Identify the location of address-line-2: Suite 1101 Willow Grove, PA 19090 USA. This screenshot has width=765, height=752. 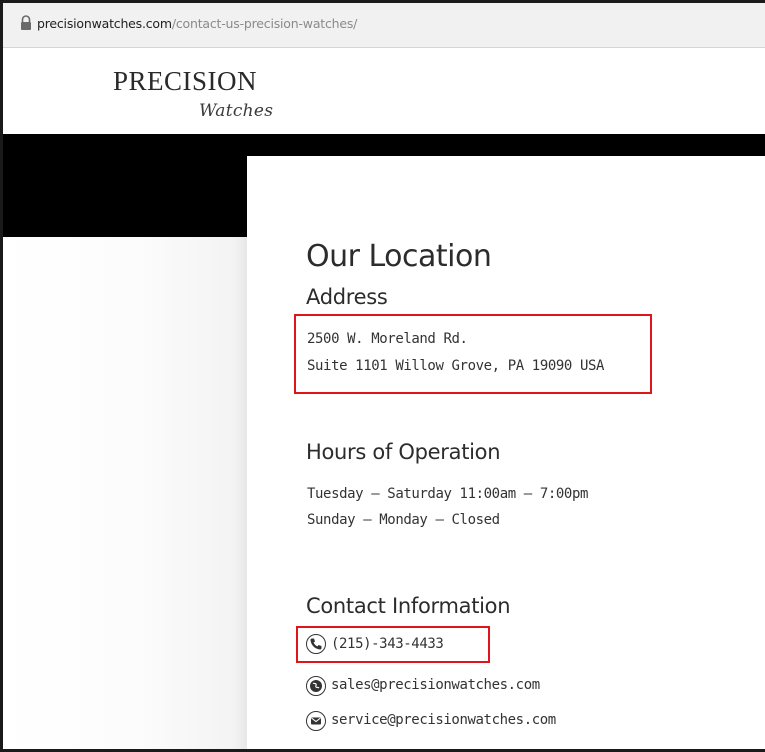
(456, 366).